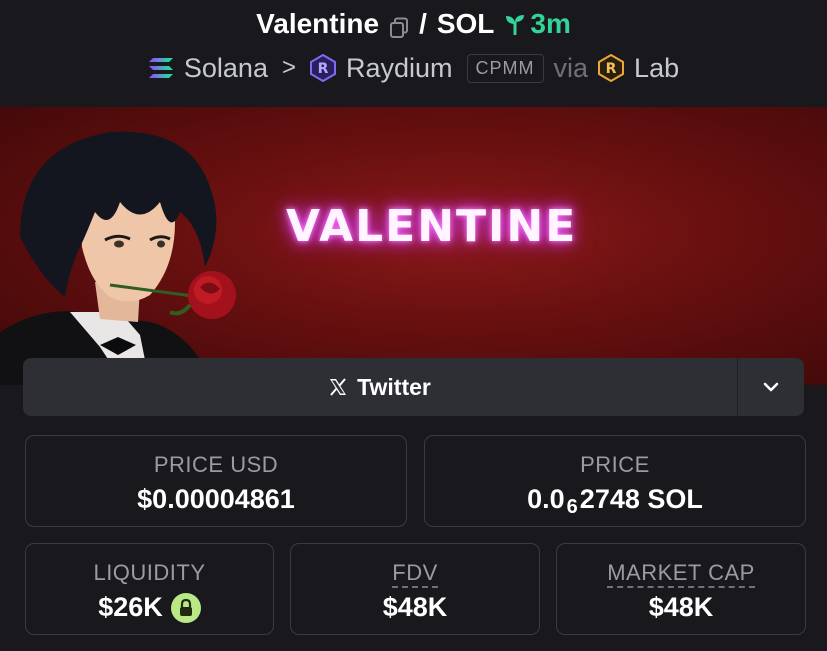  I want to click on stat-price-usd: PRICE USD $0.00004861, so click(216, 481).